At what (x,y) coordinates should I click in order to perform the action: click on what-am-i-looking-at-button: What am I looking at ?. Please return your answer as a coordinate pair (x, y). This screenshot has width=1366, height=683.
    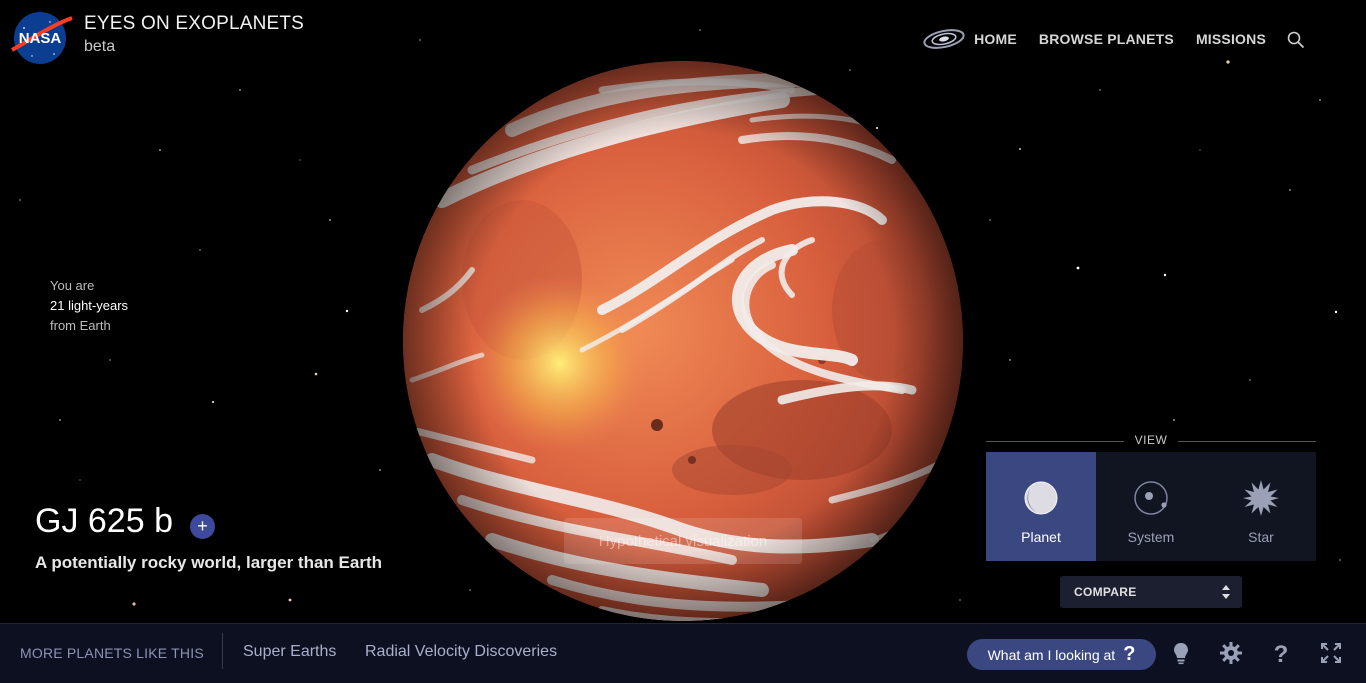
    Looking at the image, I should click on (1061, 654).